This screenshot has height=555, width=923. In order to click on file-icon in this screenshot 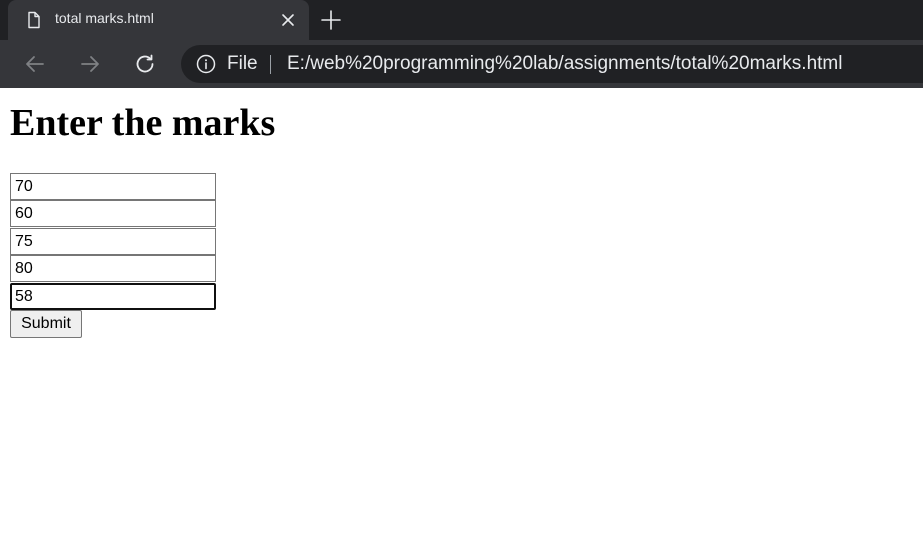, I will do `click(34, 20)`.